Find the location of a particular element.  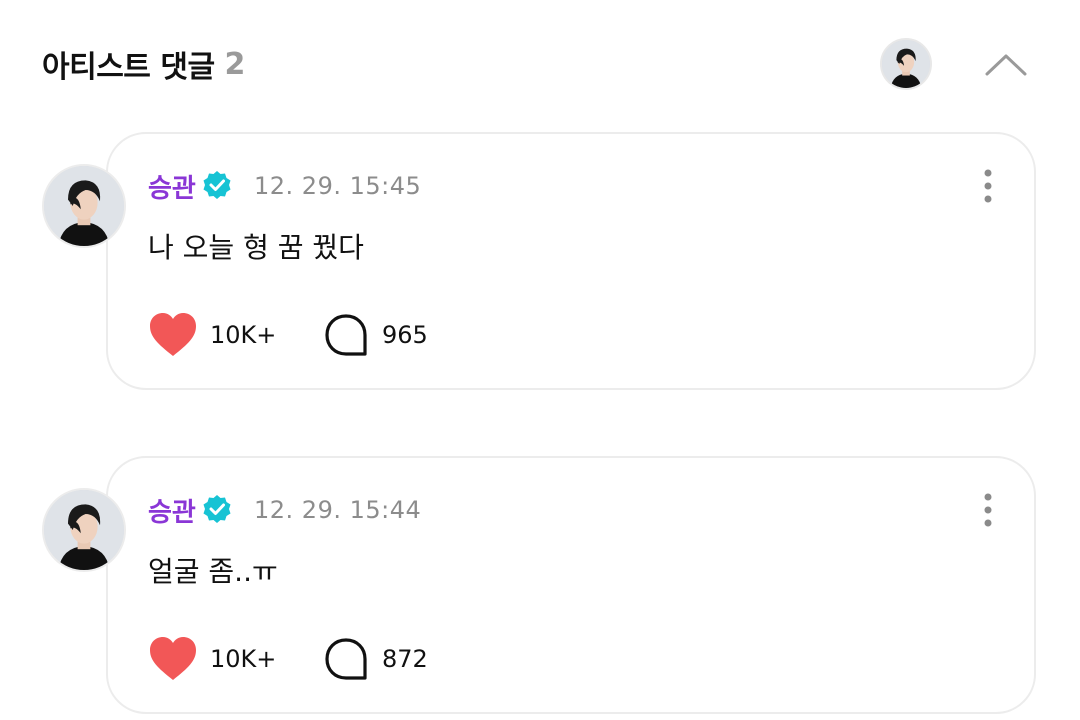

comment-count: 2 is located at coordinates (235, 64).